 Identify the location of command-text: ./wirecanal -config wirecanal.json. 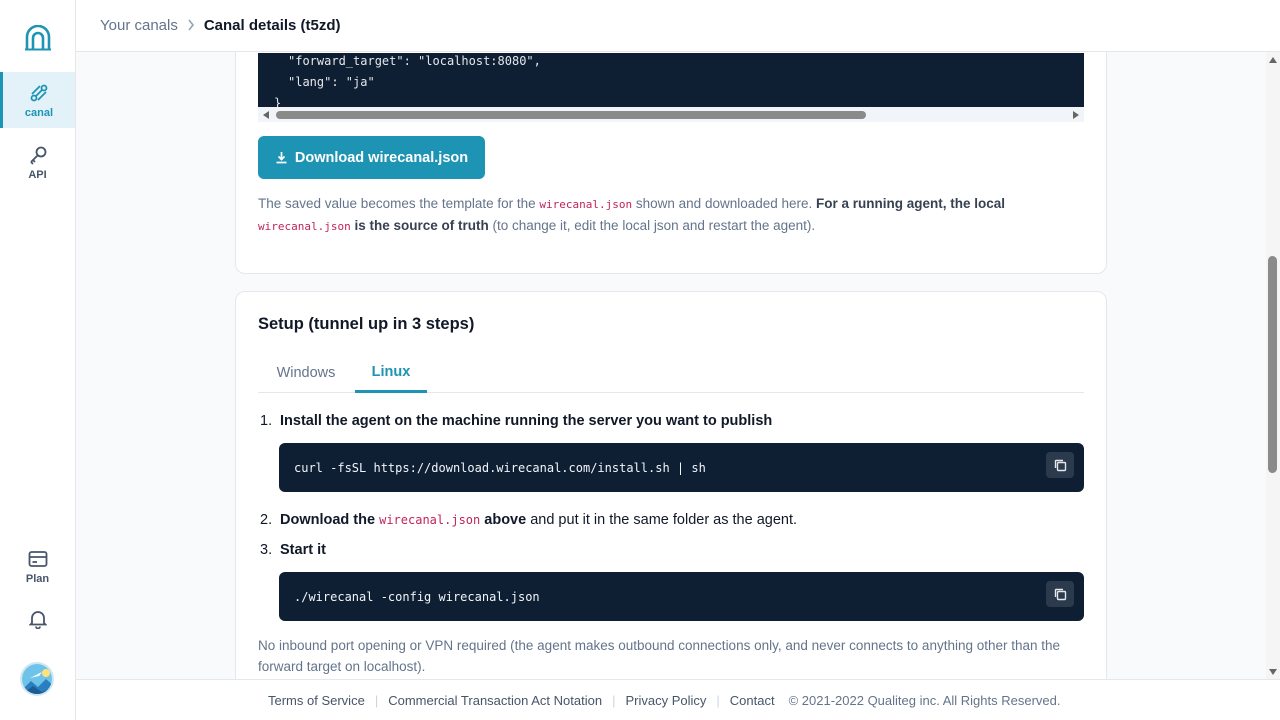
(417, 596).